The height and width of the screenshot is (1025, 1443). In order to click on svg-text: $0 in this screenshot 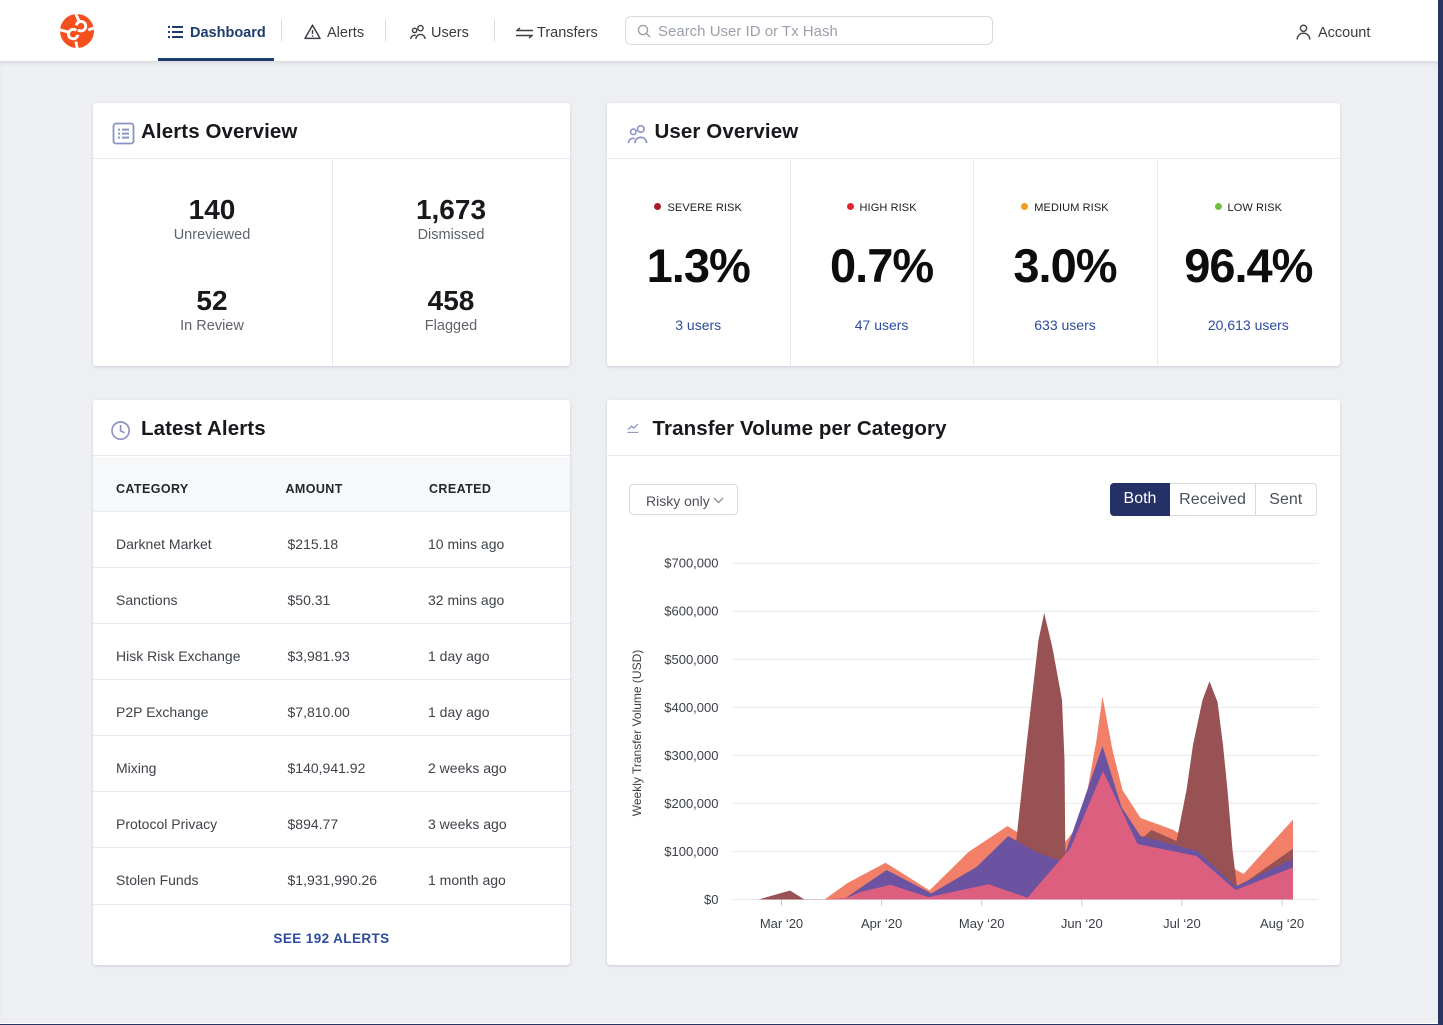, I will do `click(711, 899)`.